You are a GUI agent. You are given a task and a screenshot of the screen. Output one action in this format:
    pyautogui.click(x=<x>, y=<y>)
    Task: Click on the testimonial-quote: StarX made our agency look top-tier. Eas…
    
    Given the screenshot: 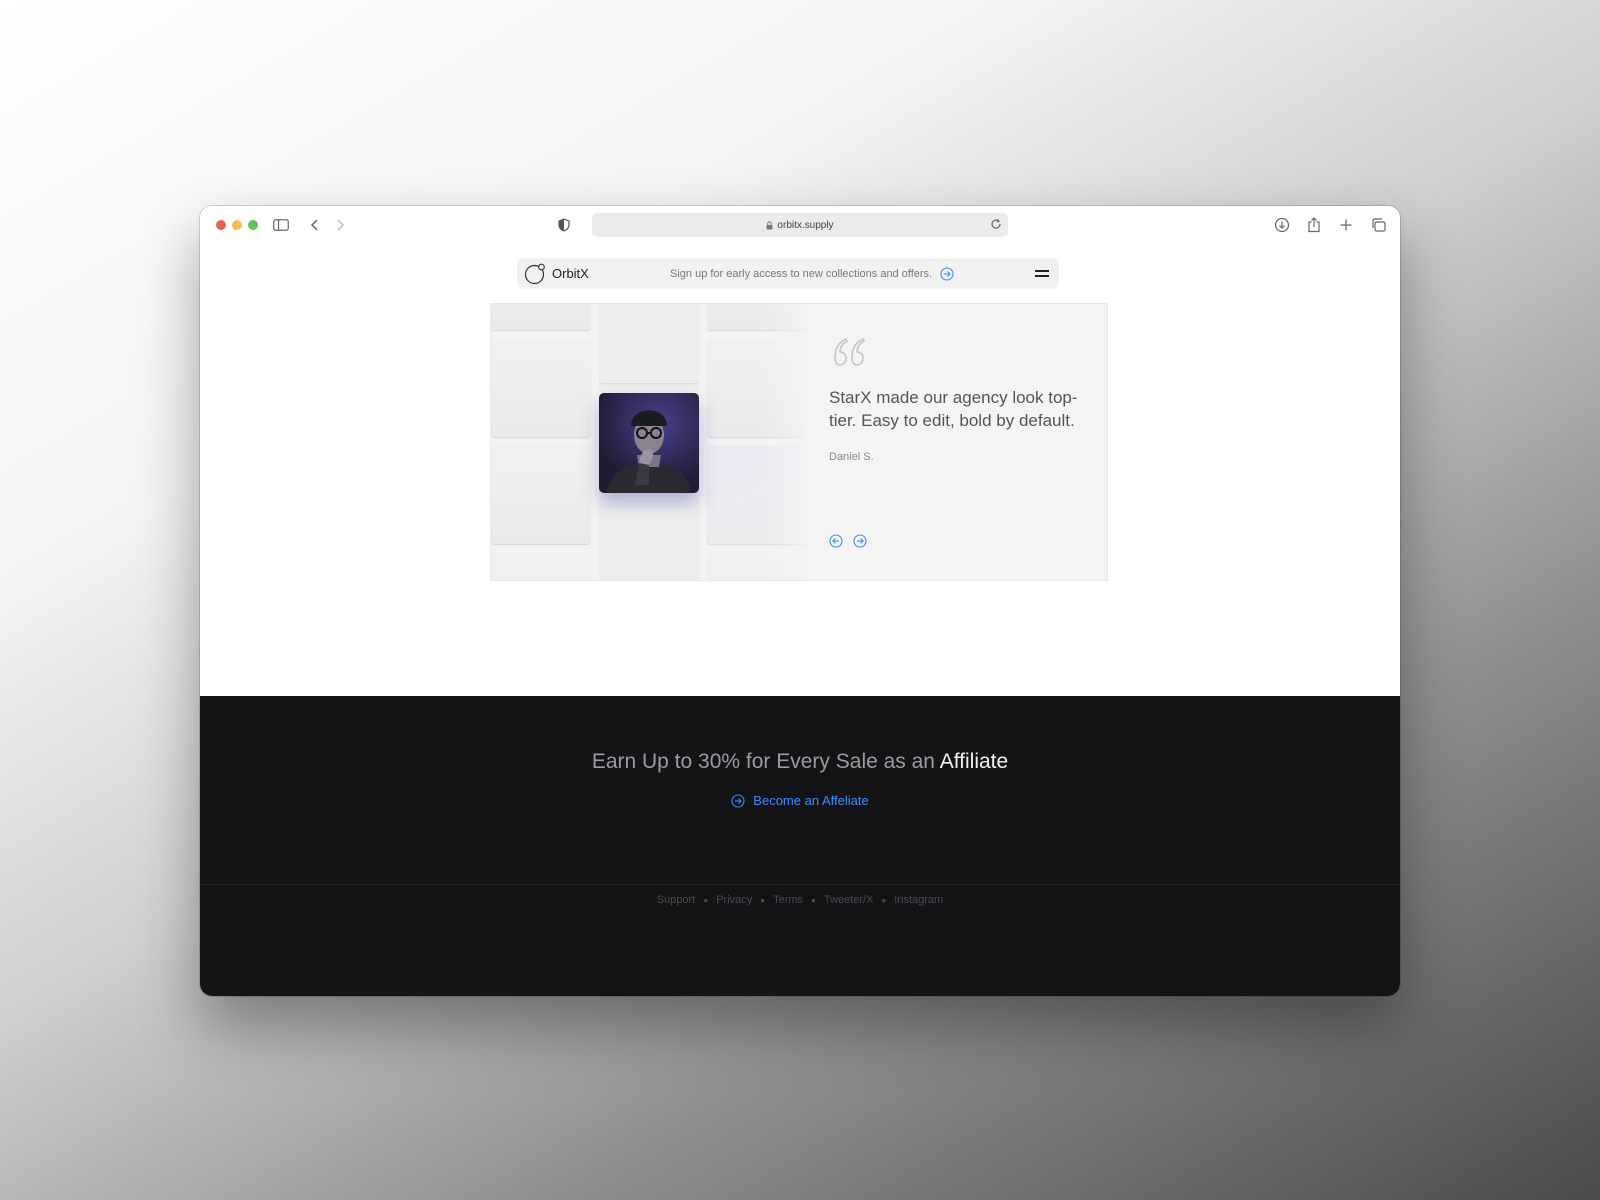 What is the action you would take?
    pyautogui.click(x=953, y=409)
    